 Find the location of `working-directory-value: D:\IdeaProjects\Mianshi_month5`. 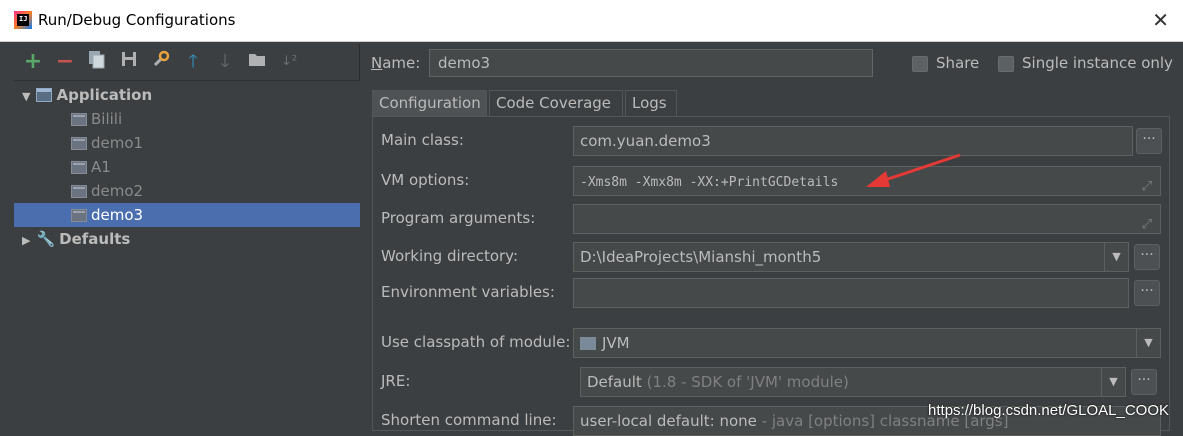

working-directory-value: D:\IdeaProjects\Mianshi_month5 is located at coordinates (701, 257).